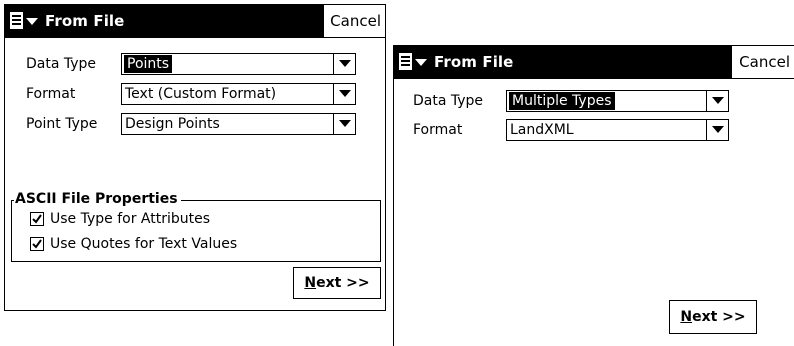 This screenshot has height=346, width=794. What do you see at coordinates (97, 199) in the screenshot?
I see `group-title: ASCII File Properties` at bounding box center [97, 199].